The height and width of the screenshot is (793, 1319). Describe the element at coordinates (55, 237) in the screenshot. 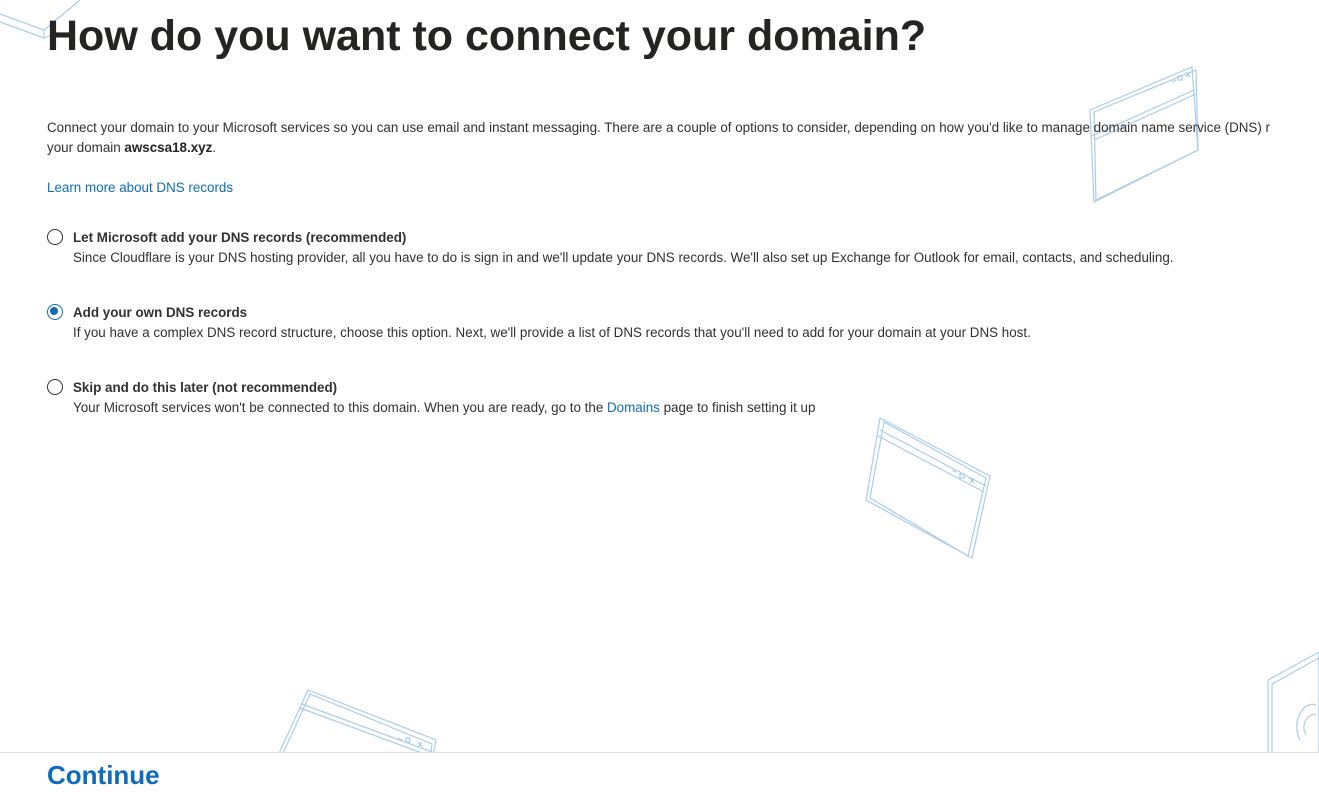

I see `radio-microsoft-add-dns` at that location.